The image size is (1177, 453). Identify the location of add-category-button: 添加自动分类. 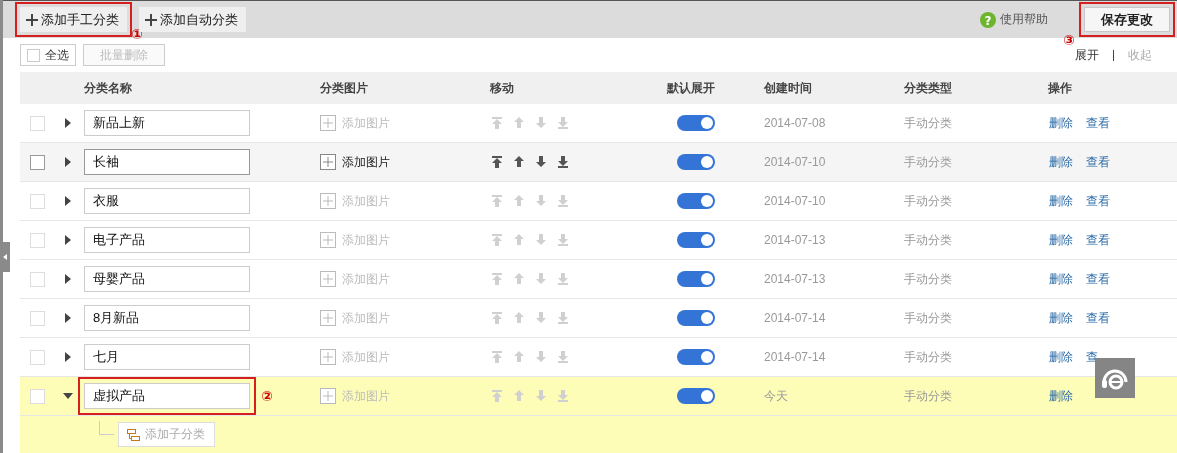
(192, 19).